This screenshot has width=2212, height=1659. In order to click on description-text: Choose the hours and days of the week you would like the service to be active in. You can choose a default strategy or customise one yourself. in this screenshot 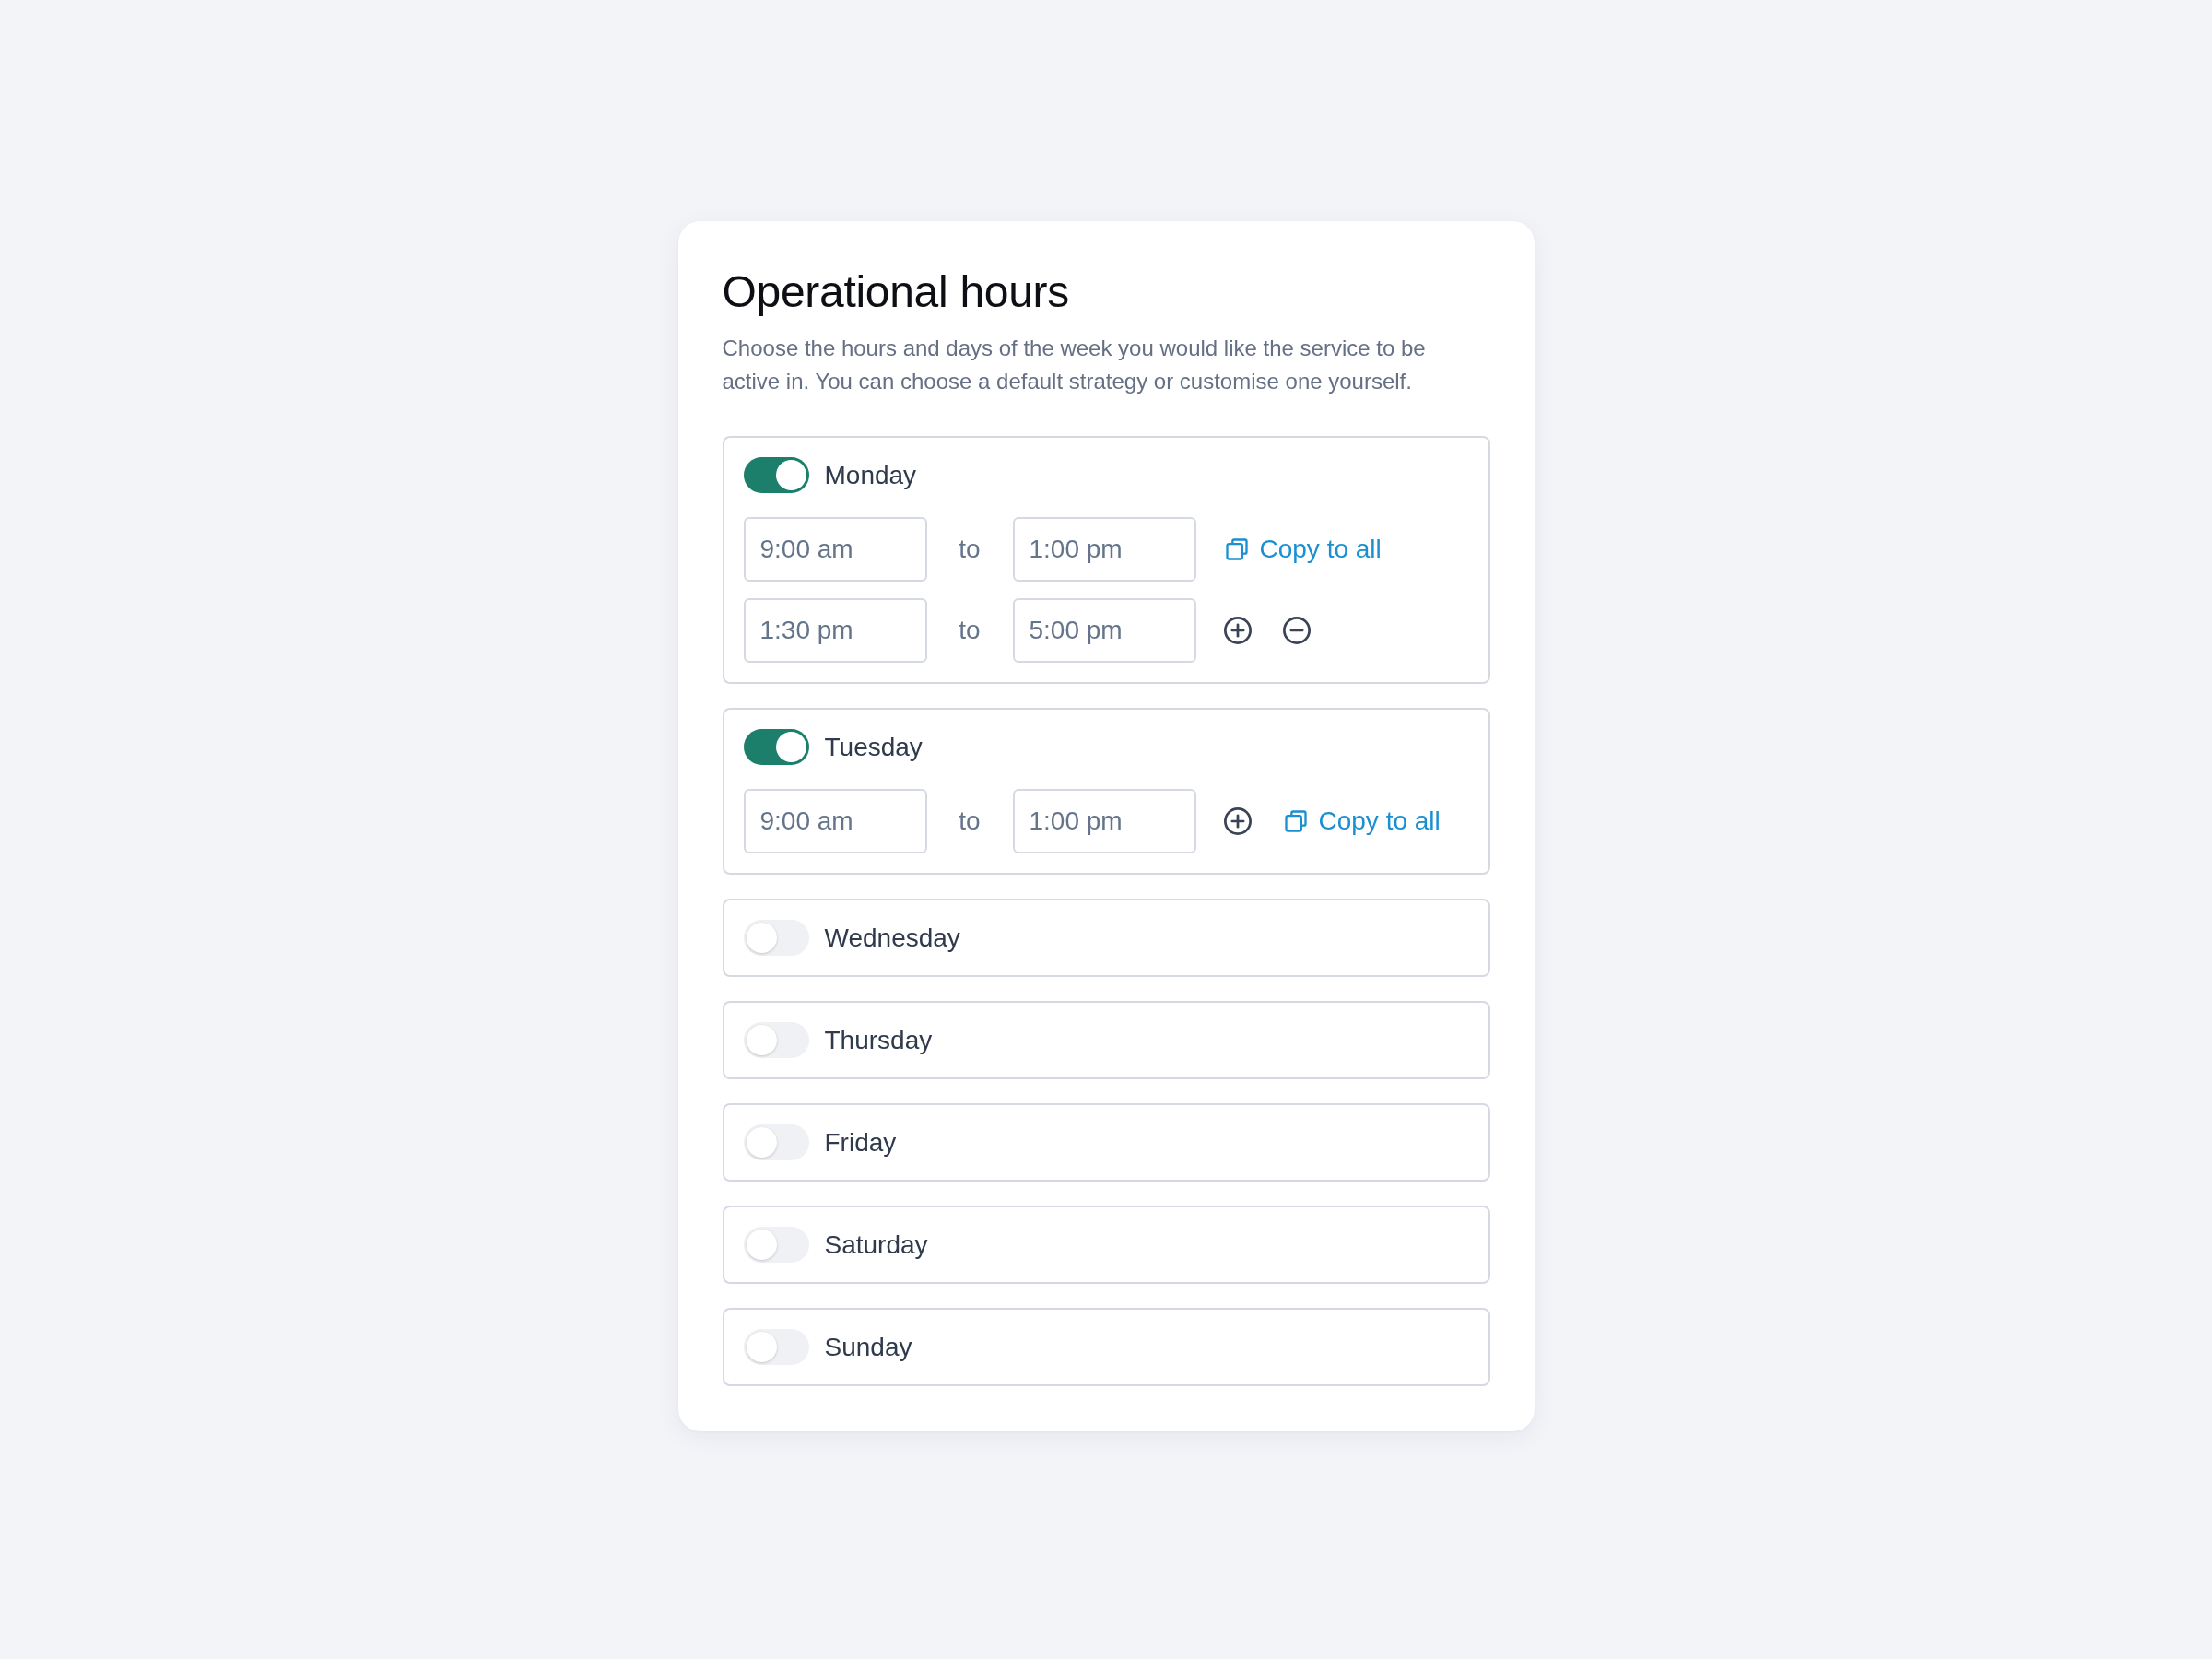, I will do `click(1074, 365)`.